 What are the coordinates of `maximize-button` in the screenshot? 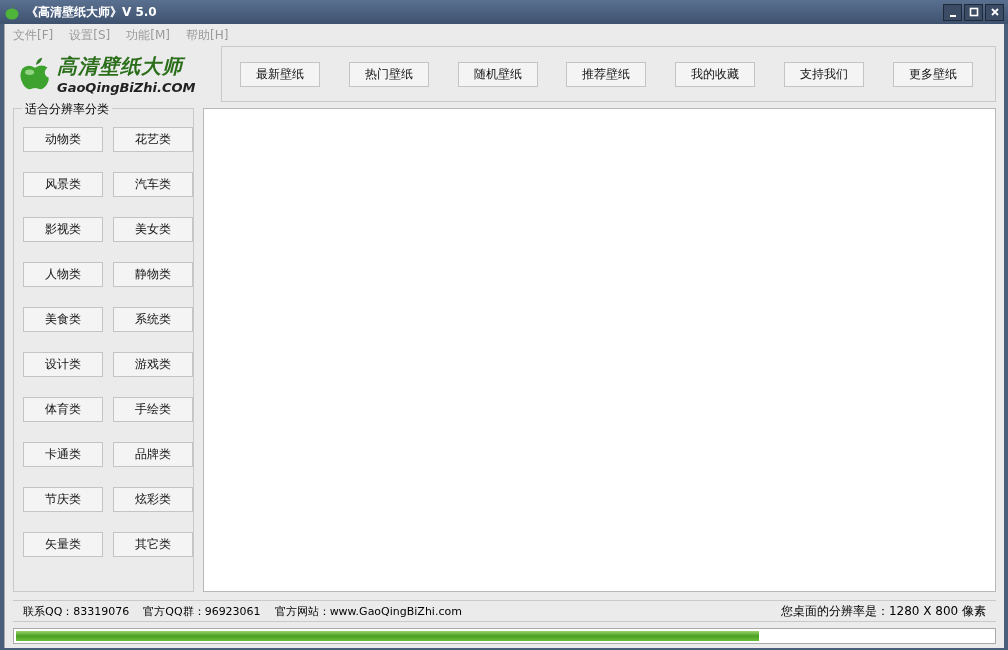 It's located at (973, 12).